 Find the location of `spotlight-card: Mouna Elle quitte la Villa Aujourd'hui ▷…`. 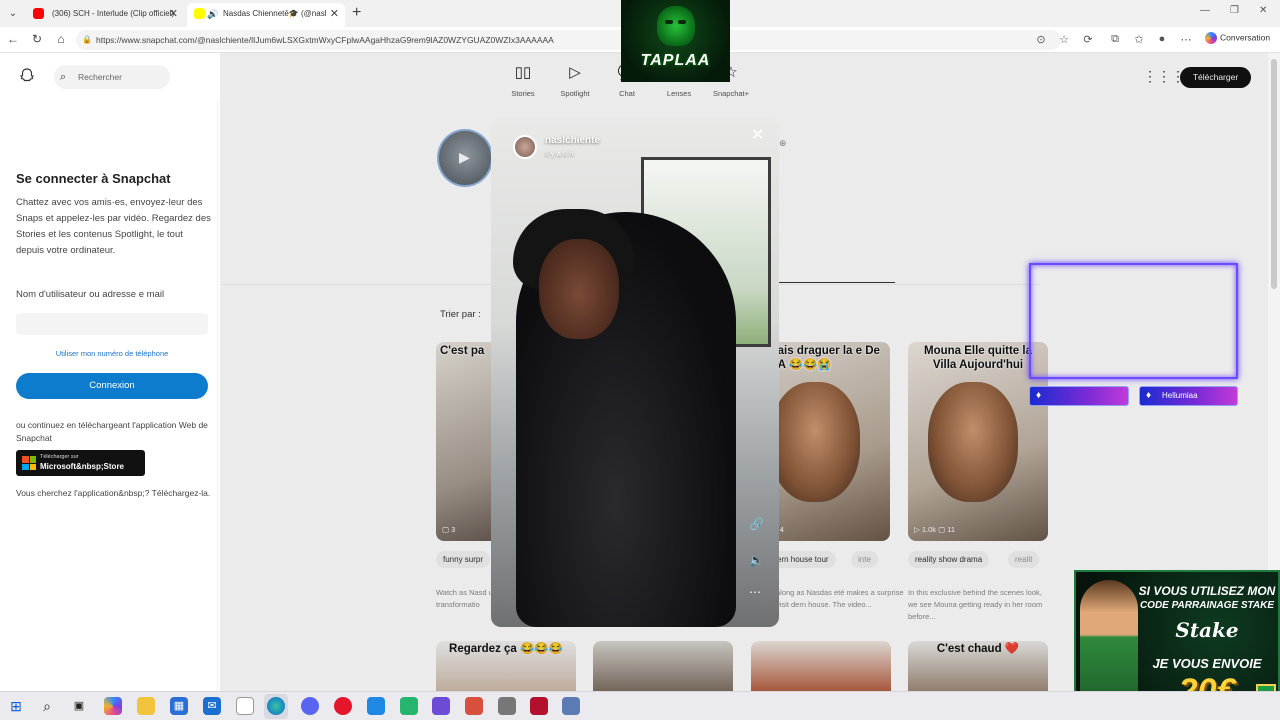

spotlight-card: Mouna Elle quitte la Villa Aujourd'hui ▷… is located at coordinates (978, 441).